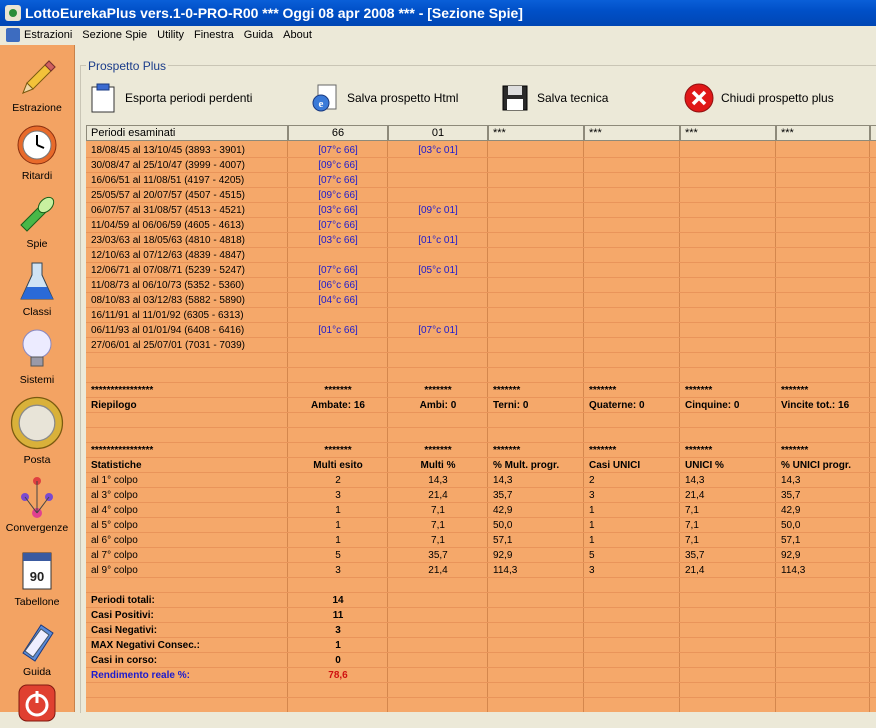  Describe the element at coordinates (730, 405) in the screenshot. I see `riepilogo-value: Cinquine: 0` at that location.